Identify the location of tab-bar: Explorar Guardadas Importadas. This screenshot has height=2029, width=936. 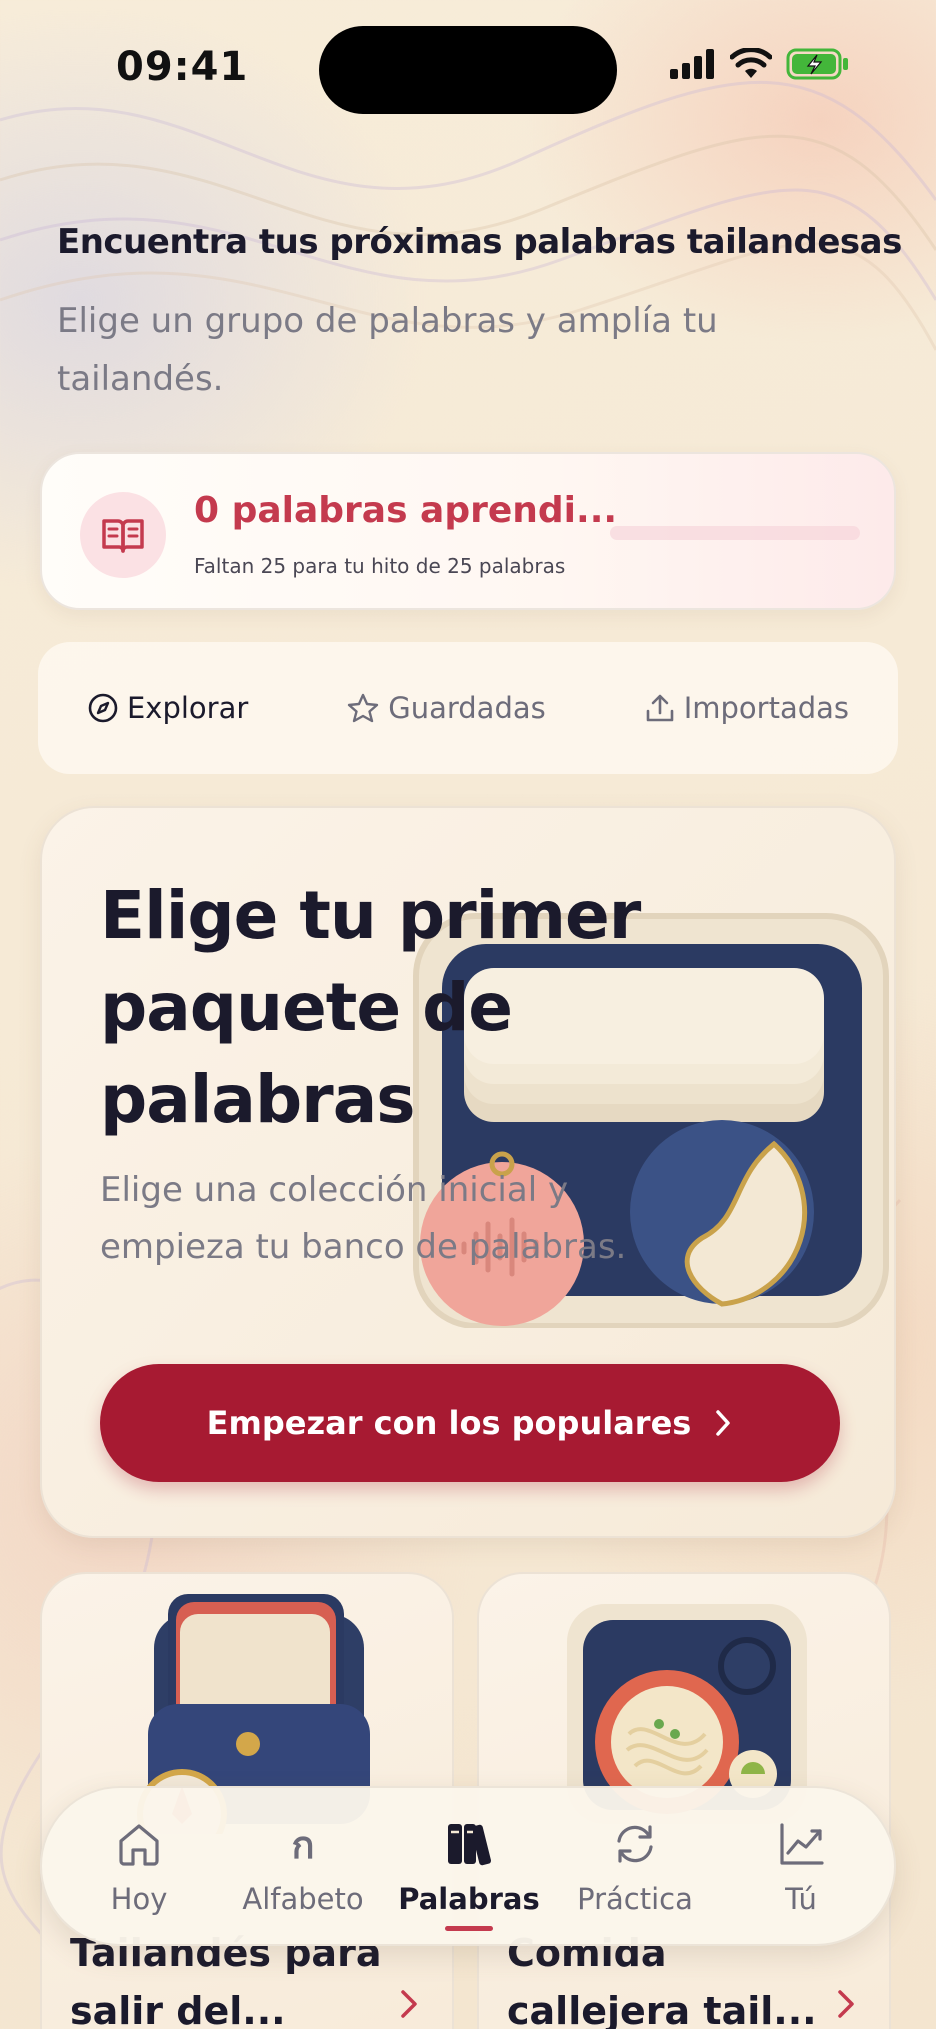
(468, 708).